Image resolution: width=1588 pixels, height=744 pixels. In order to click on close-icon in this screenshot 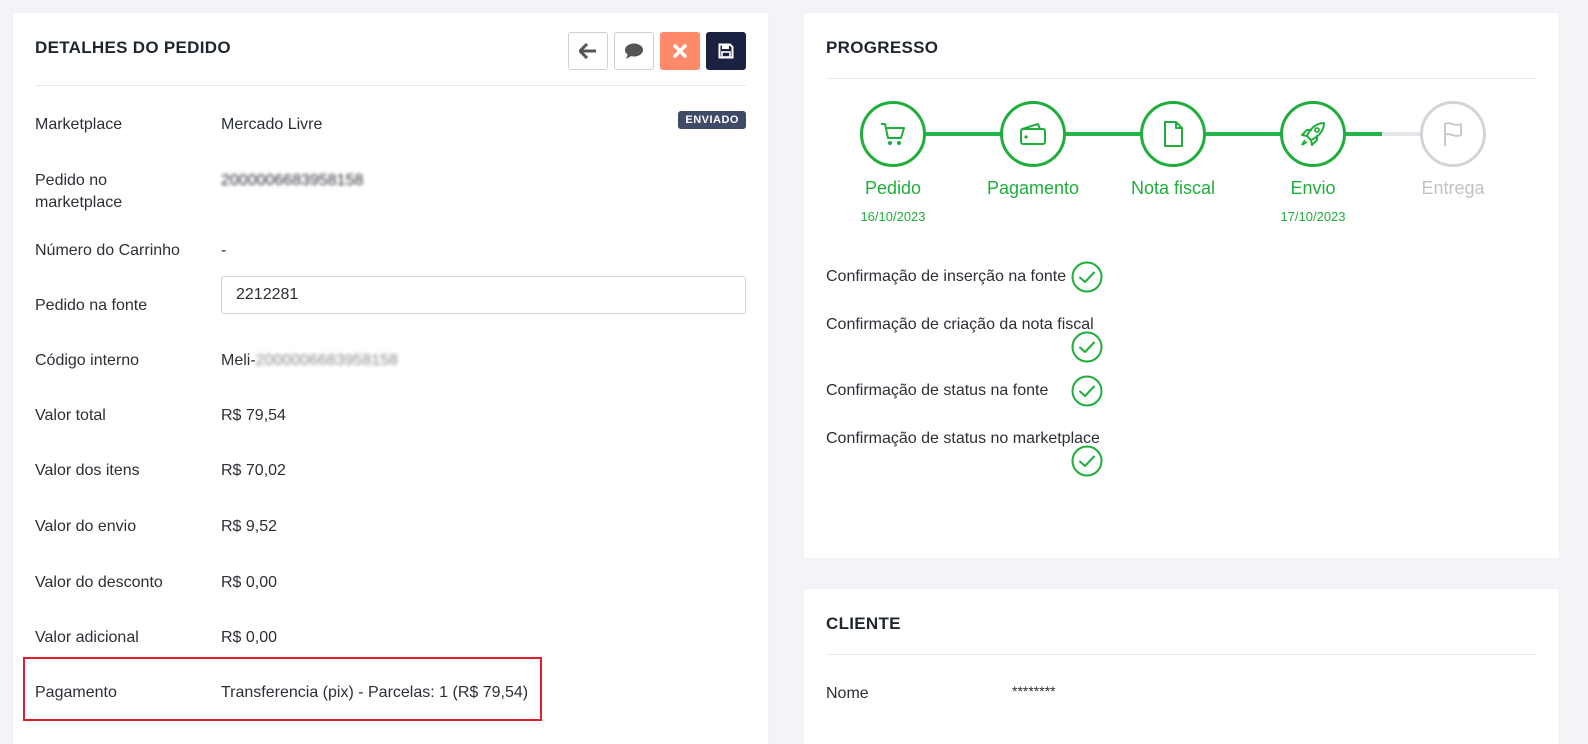, I will do `click(680, 51)`.